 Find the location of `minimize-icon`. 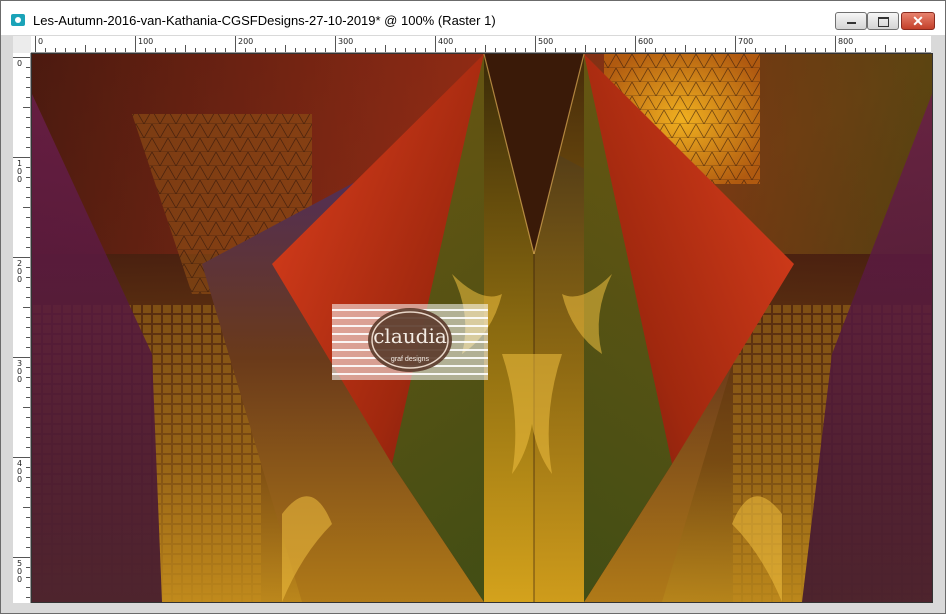

minimize-icon is located at coordinates (851, 21).